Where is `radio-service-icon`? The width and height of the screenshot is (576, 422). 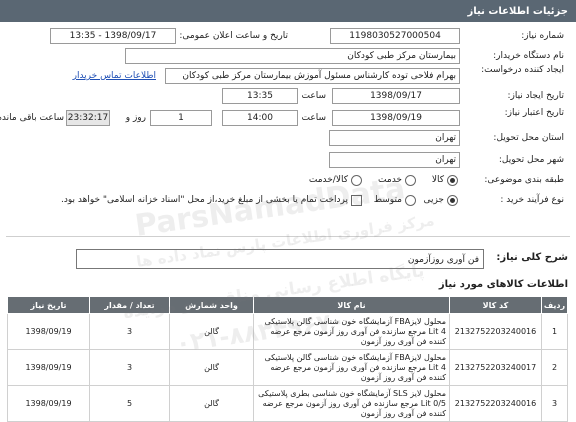
radio-service-icon is located at coordinates (410, 180).